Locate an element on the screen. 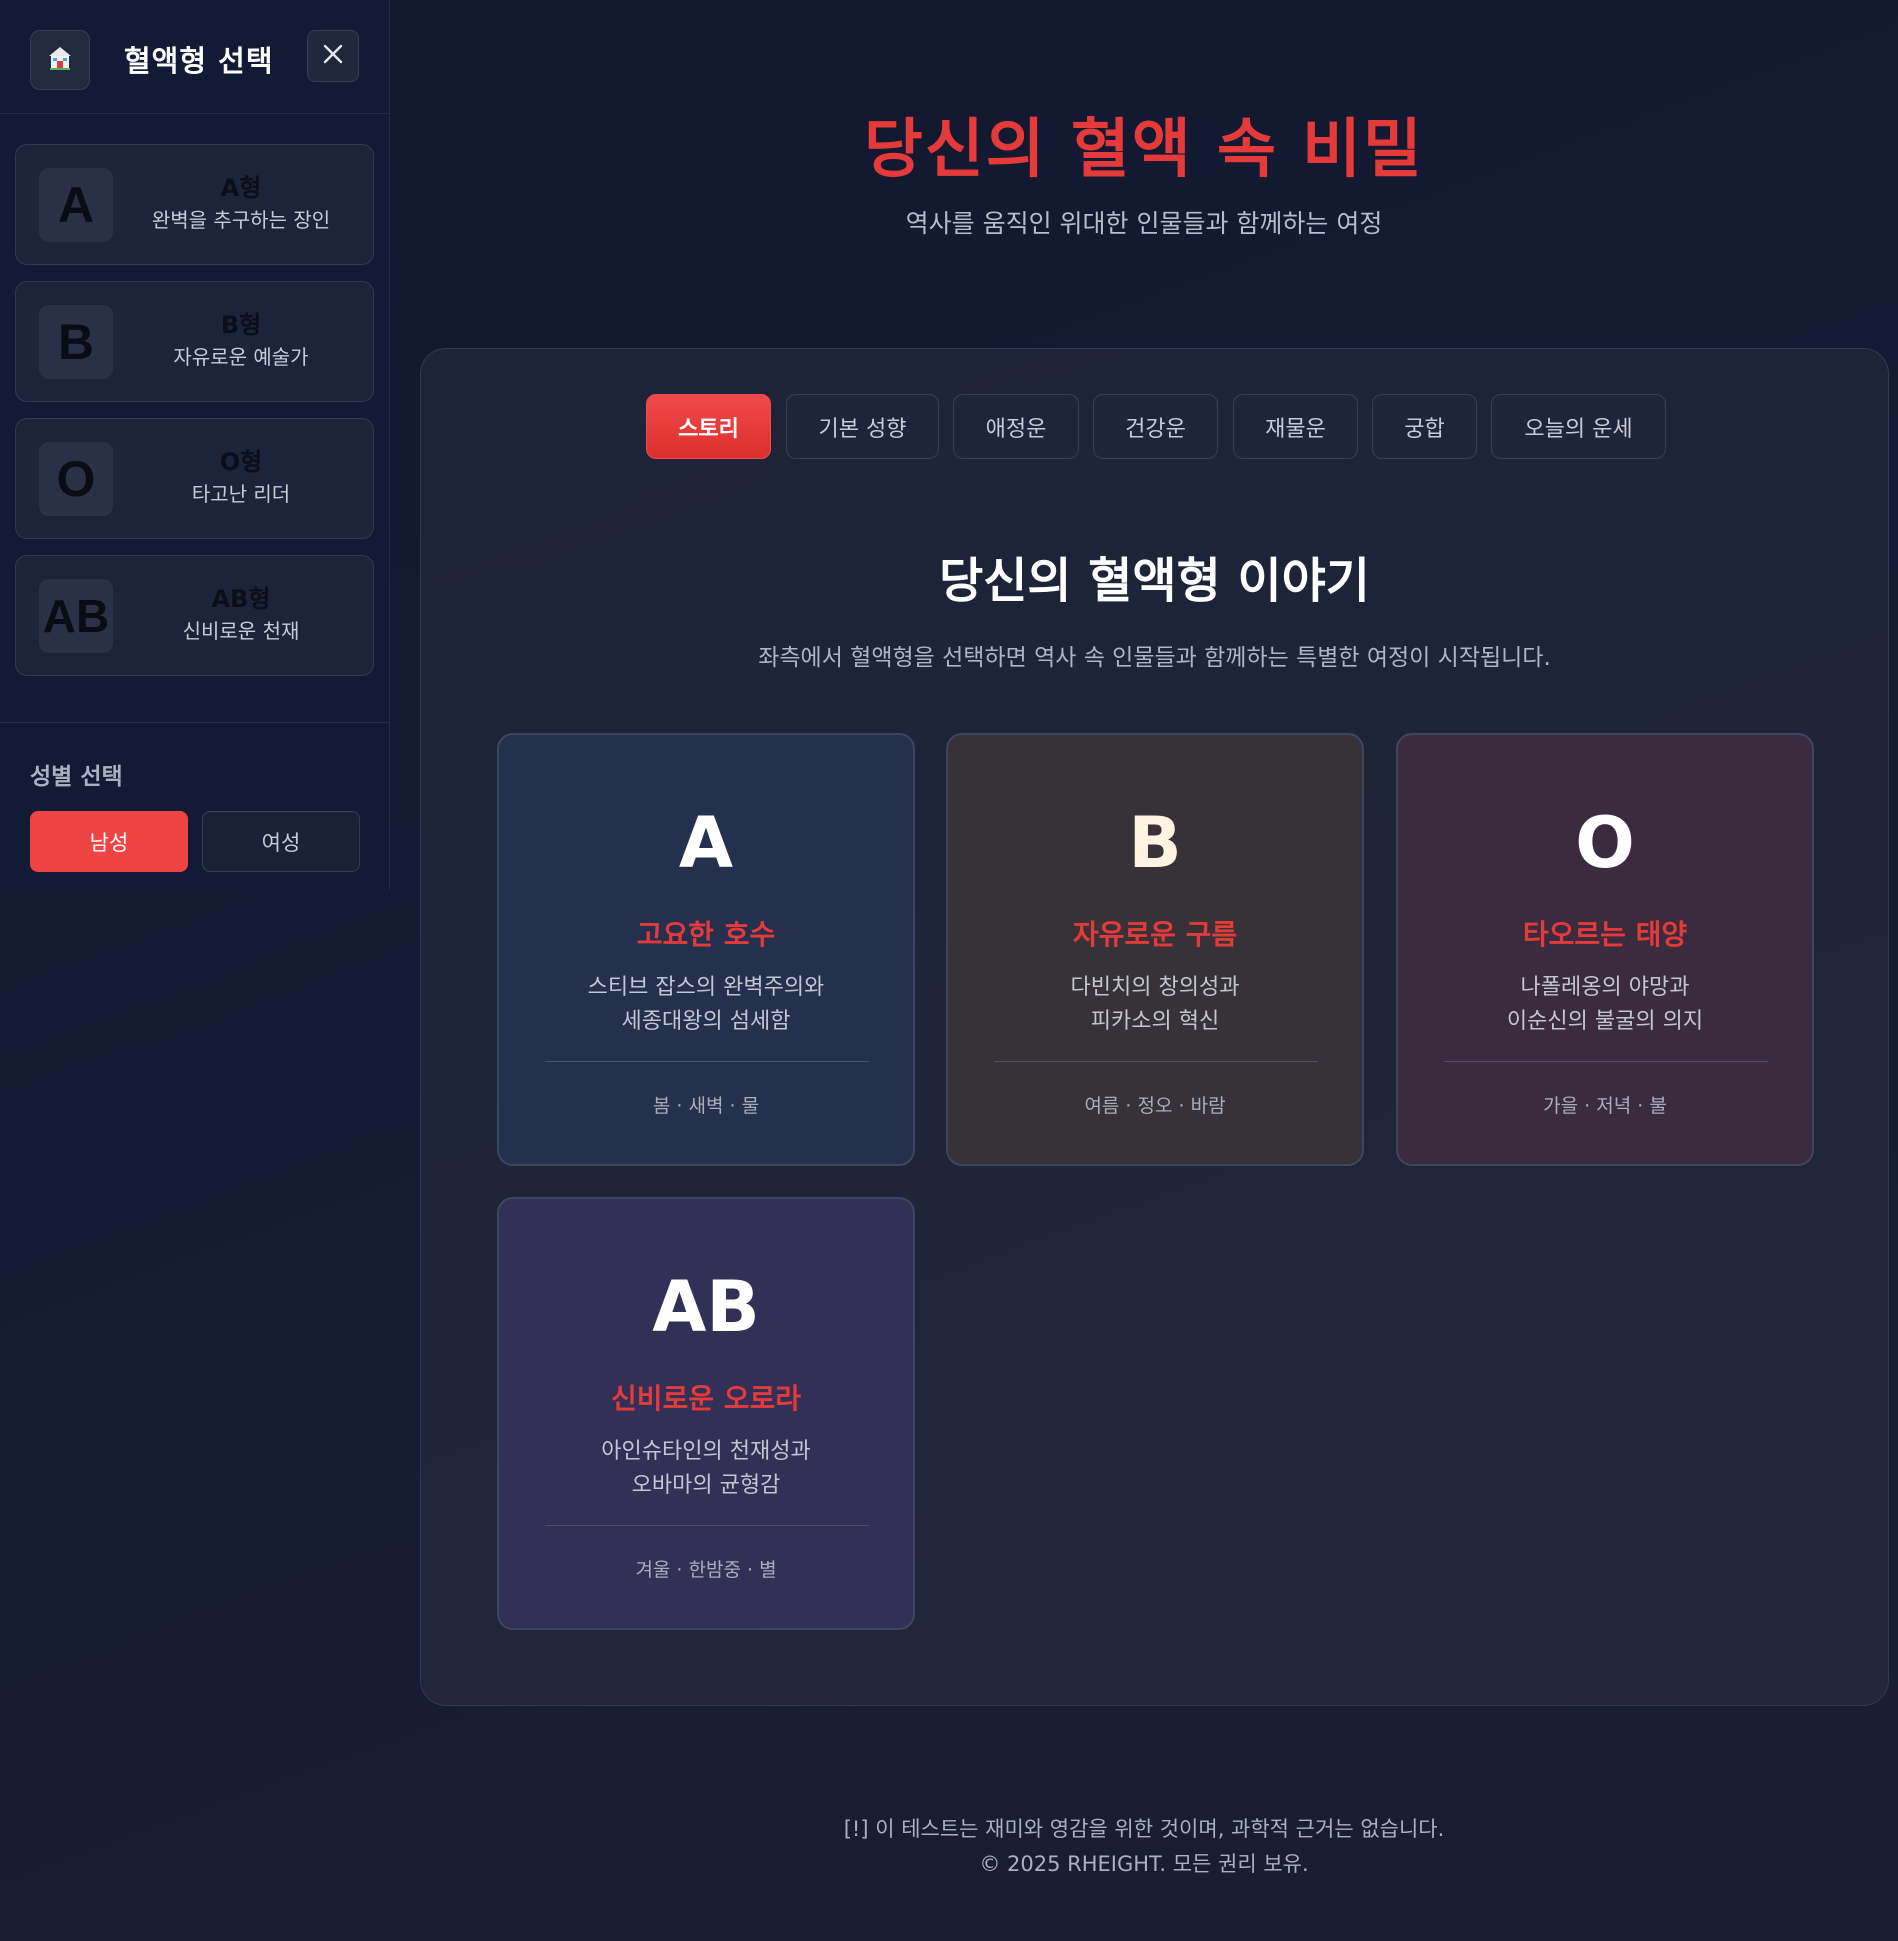 The width and height of the screenshot is (1898, 1941). card-title: 자유로운 구름 is located at coordinates (1155, 934).